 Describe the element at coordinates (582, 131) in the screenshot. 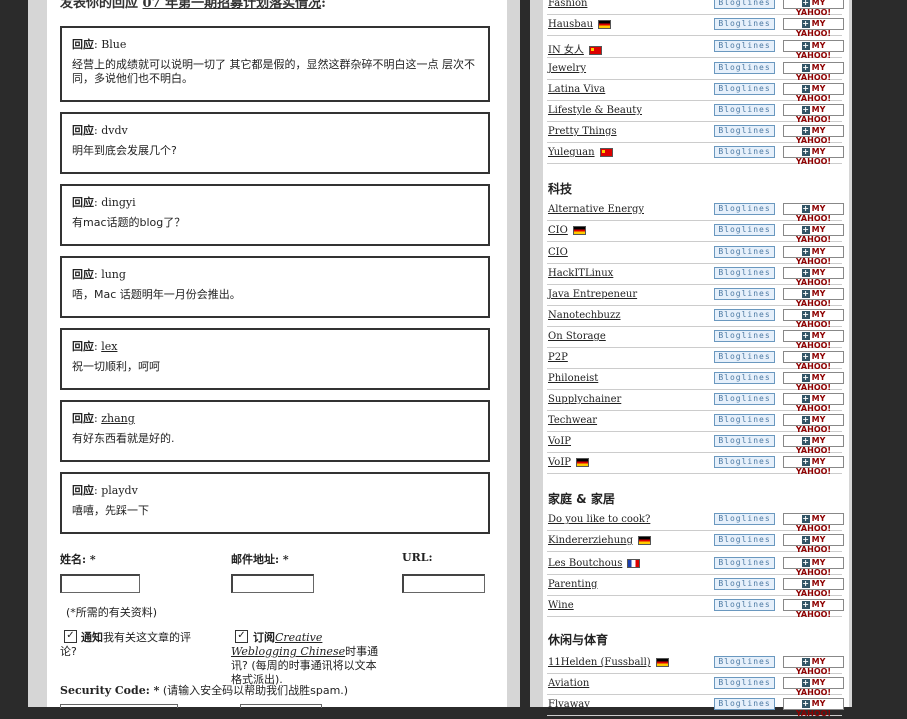

I see `blog-link: Pretty Things` at that location.